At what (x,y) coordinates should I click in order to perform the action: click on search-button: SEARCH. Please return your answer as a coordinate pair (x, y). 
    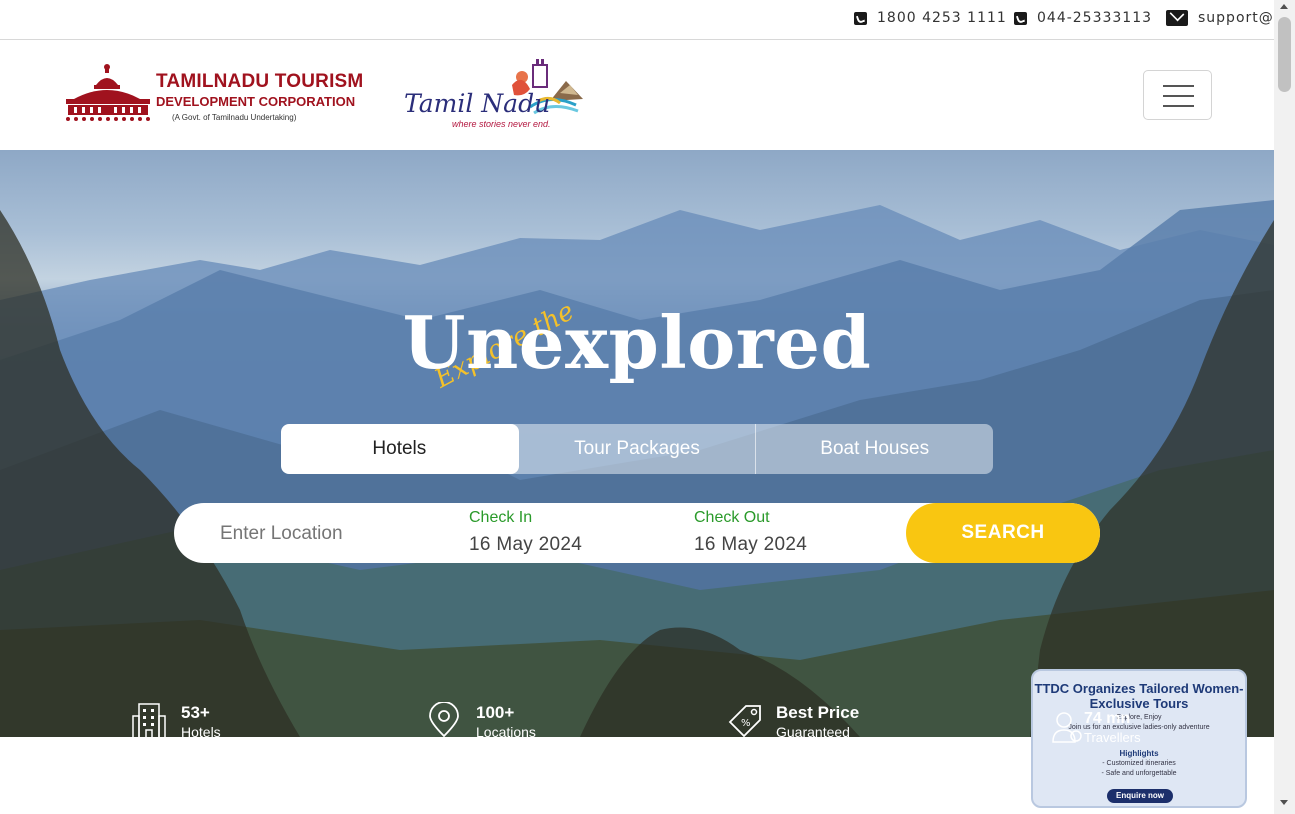
    Looking at the image, I should click on (1003, 533).